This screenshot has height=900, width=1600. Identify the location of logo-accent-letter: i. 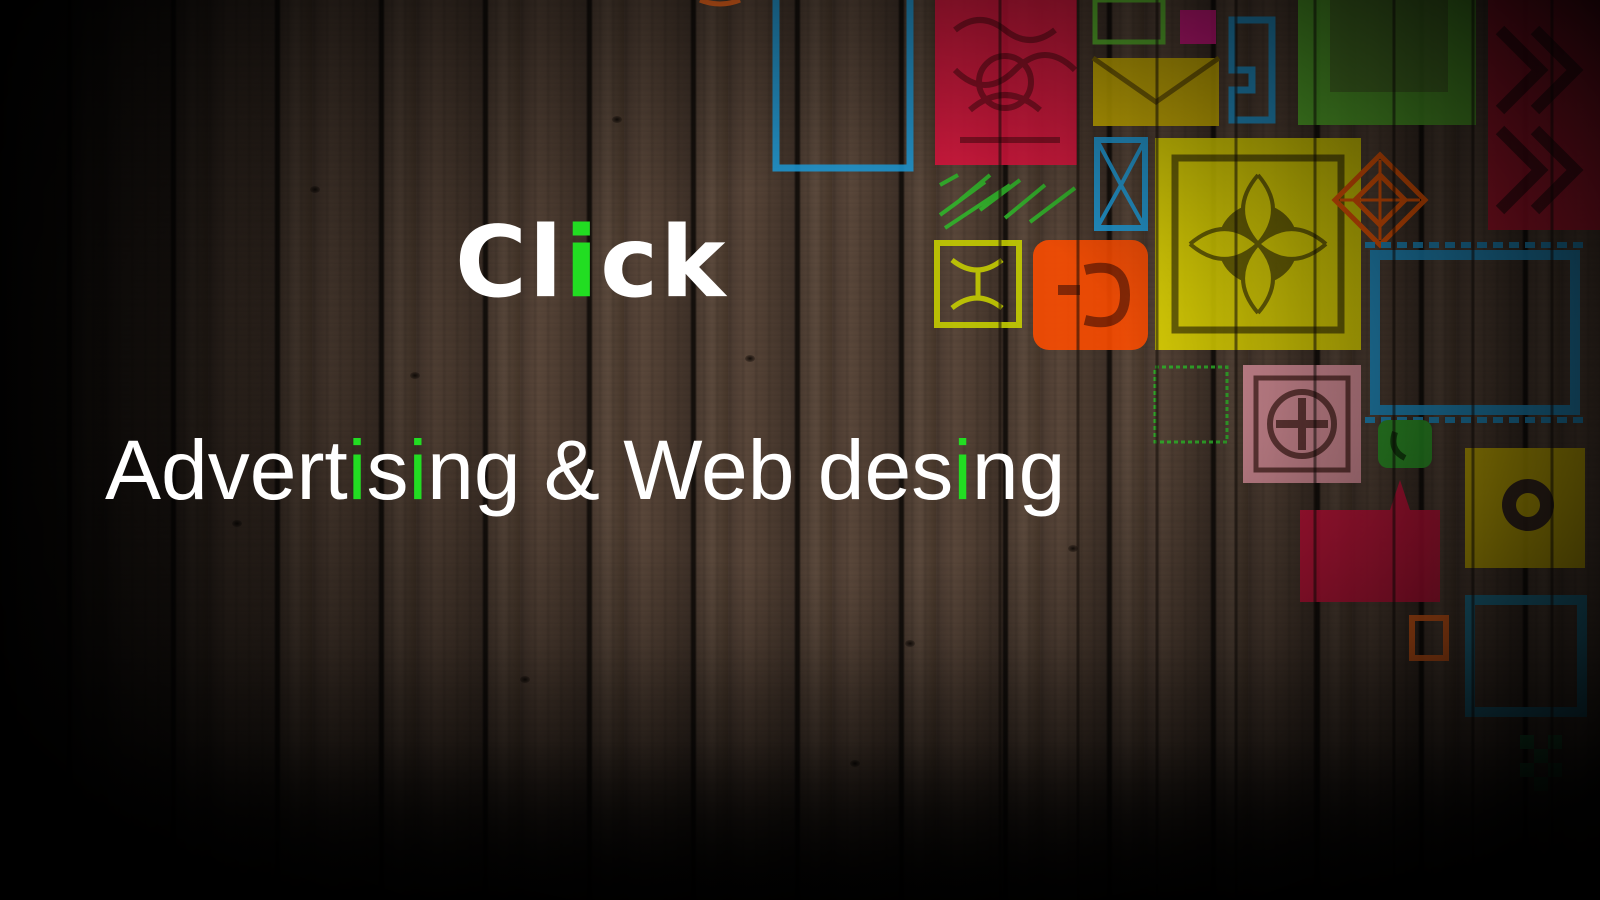
(582, 263).